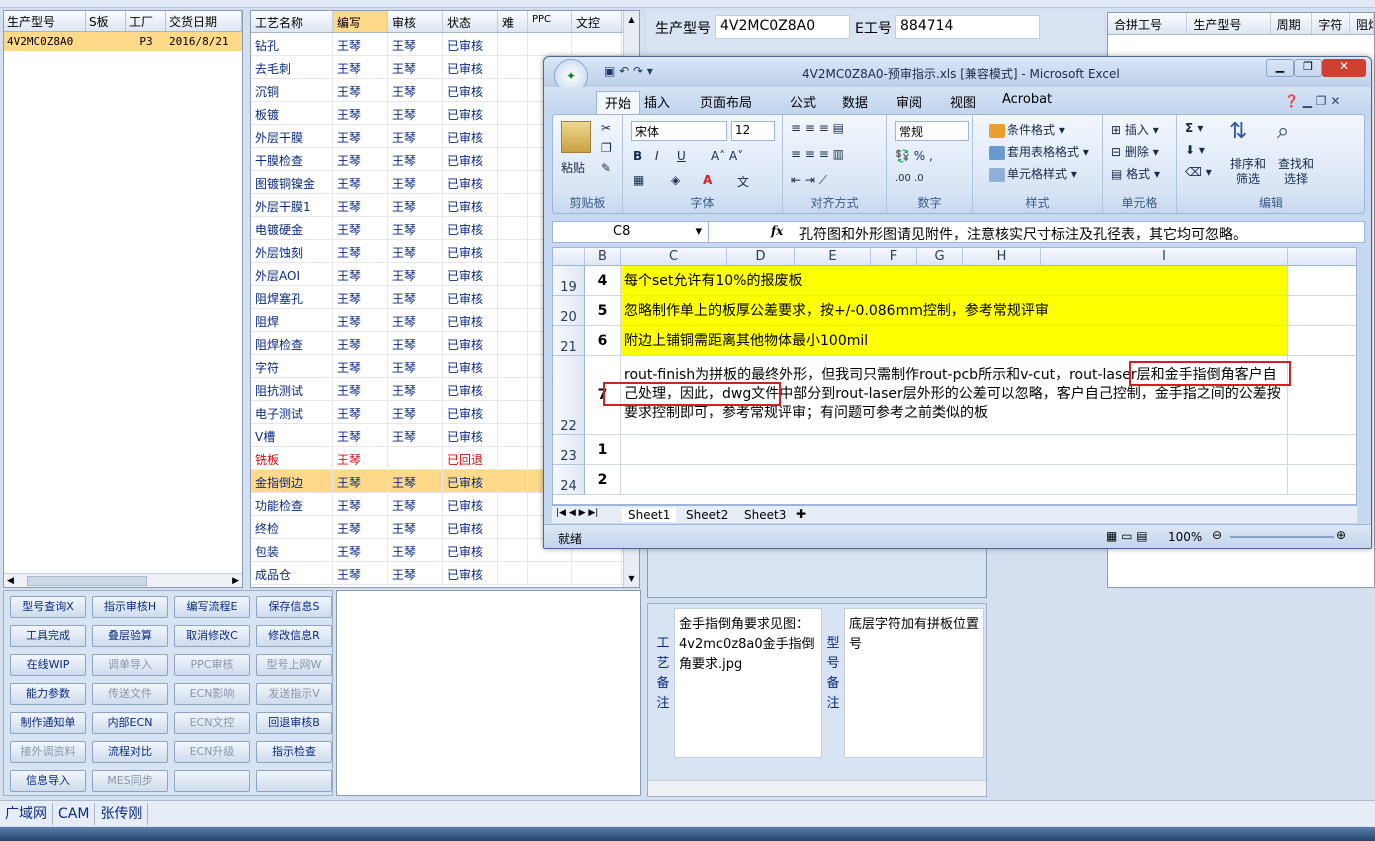  What do you see at coordinates (445, 573) in the screenshot?
I see `process-row: 成品仓 王琴 王琴 已审核` at bounding box center [445, 573].